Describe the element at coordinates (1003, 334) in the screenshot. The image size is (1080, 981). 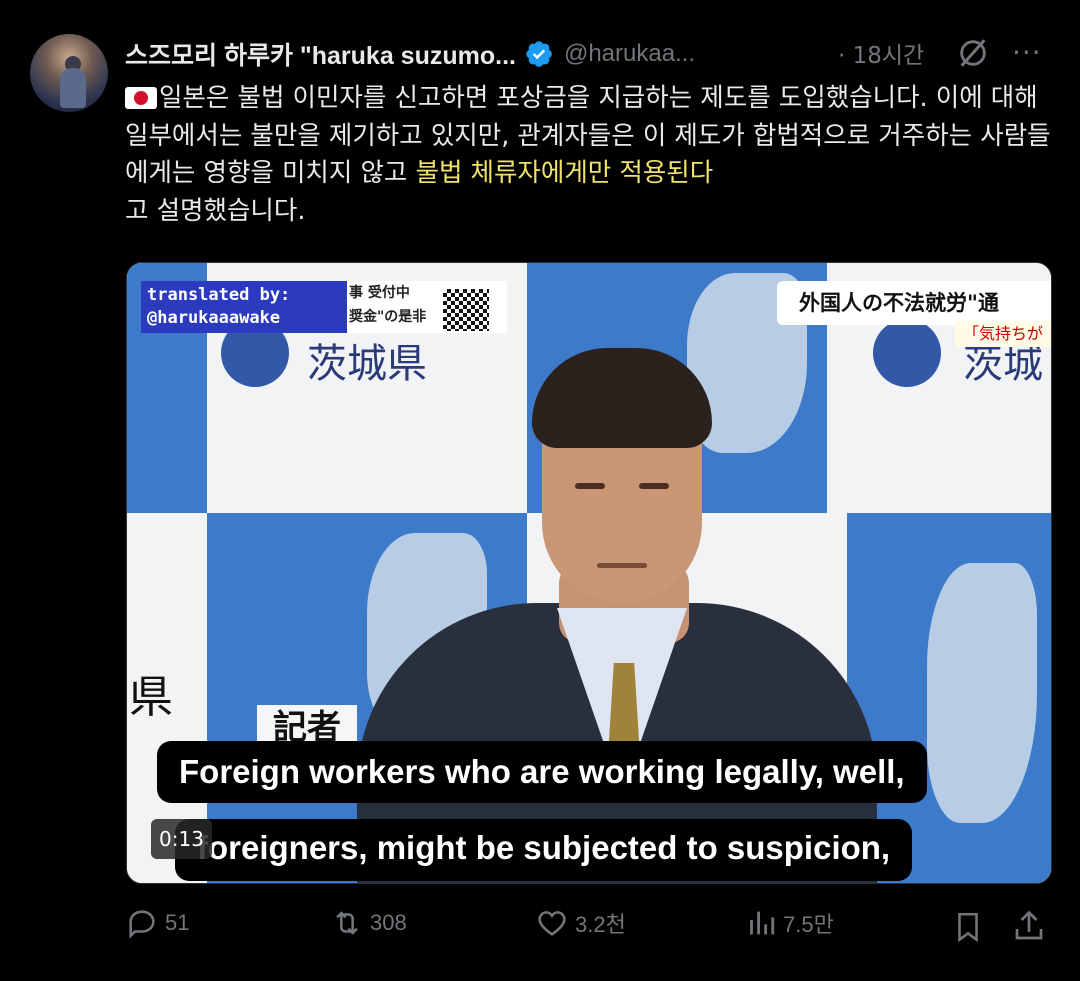
I see `news-banner-right-sub: 「気持ちが` at that location.